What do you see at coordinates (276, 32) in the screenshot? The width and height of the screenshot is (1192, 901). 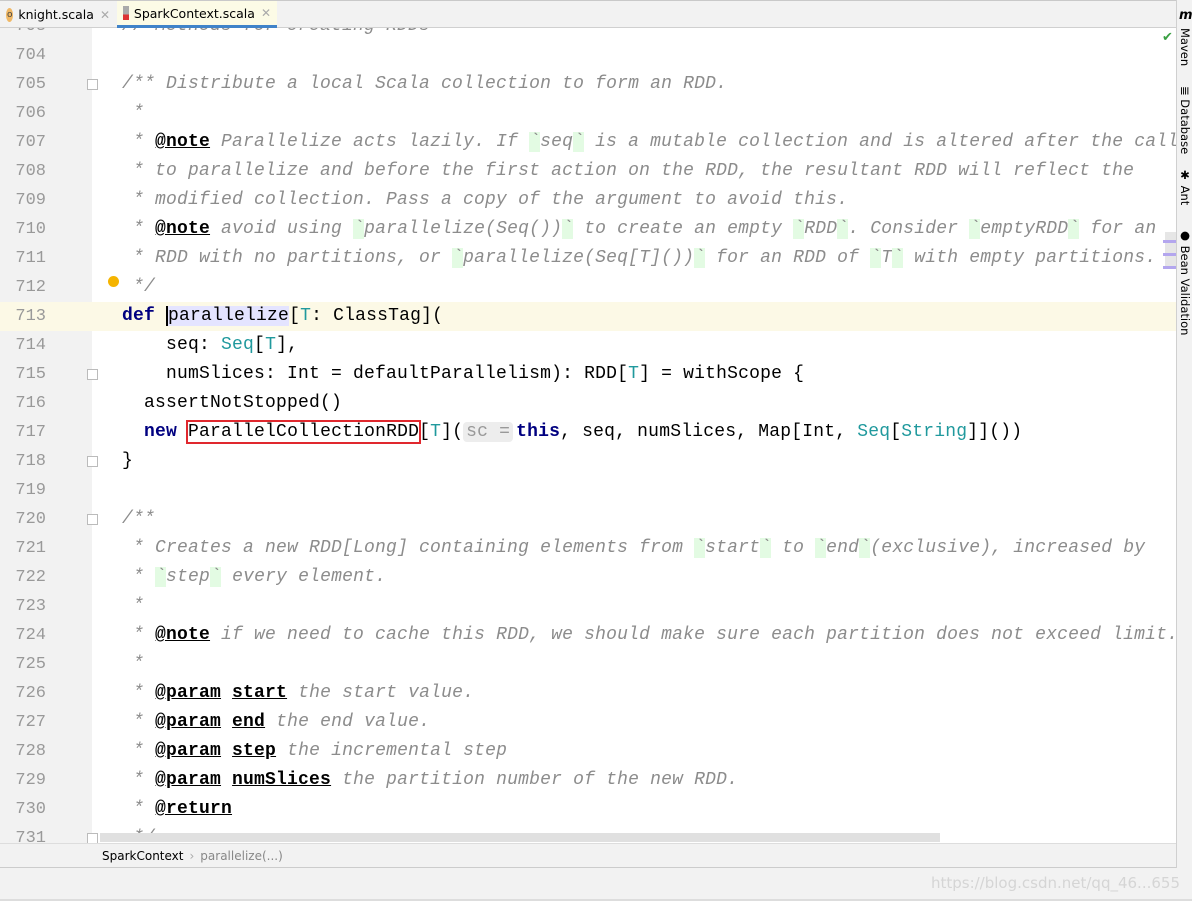 I see `comment-text: // Methods for creating RDDs` at bounding box center [276, 32].